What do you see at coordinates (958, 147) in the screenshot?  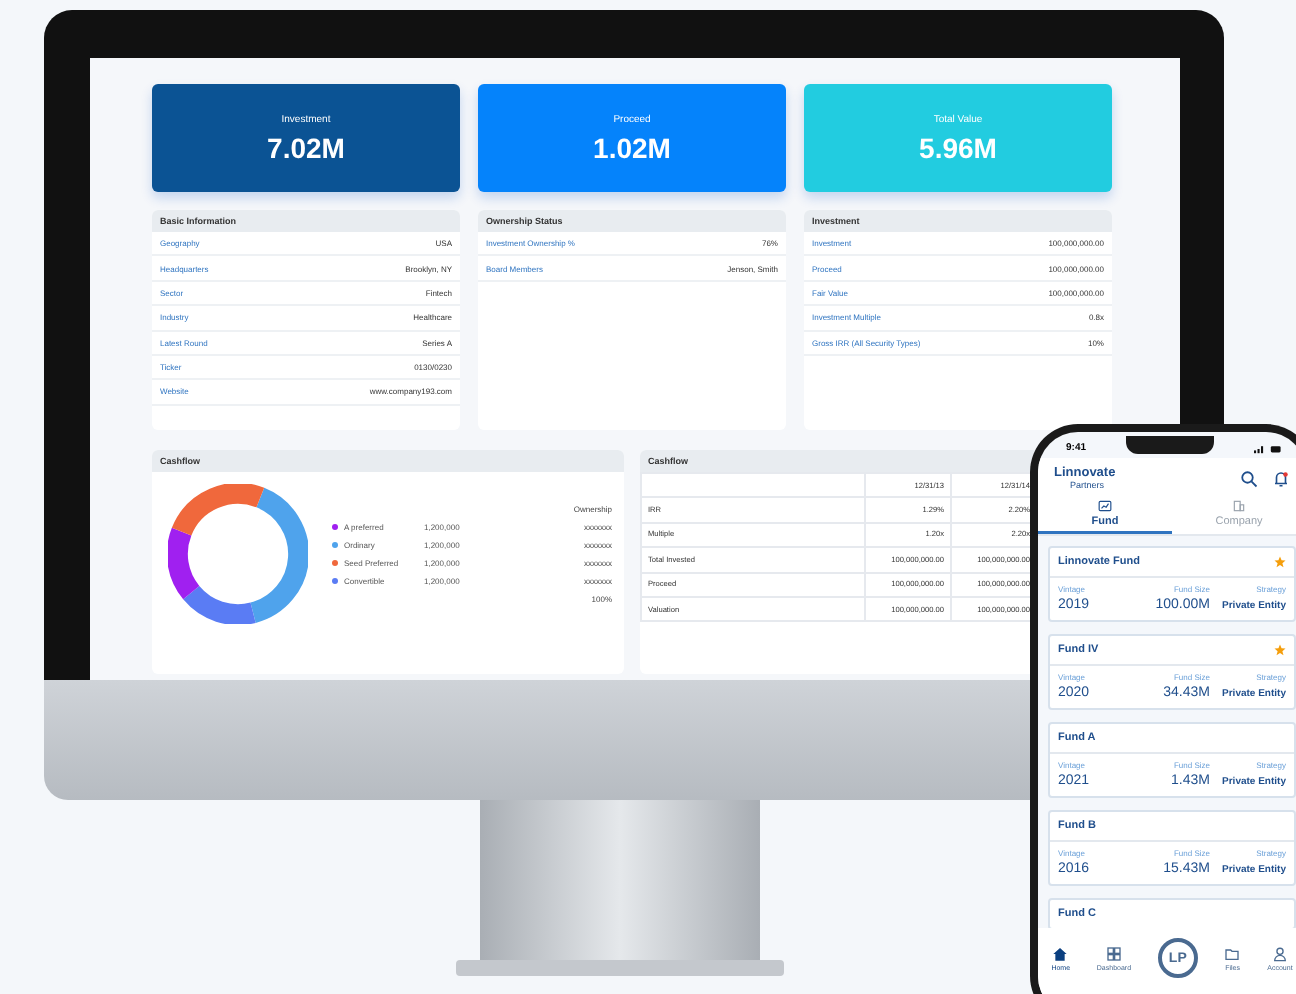 I see `stat-value: 5.96M` at bounding box center [958, 147].